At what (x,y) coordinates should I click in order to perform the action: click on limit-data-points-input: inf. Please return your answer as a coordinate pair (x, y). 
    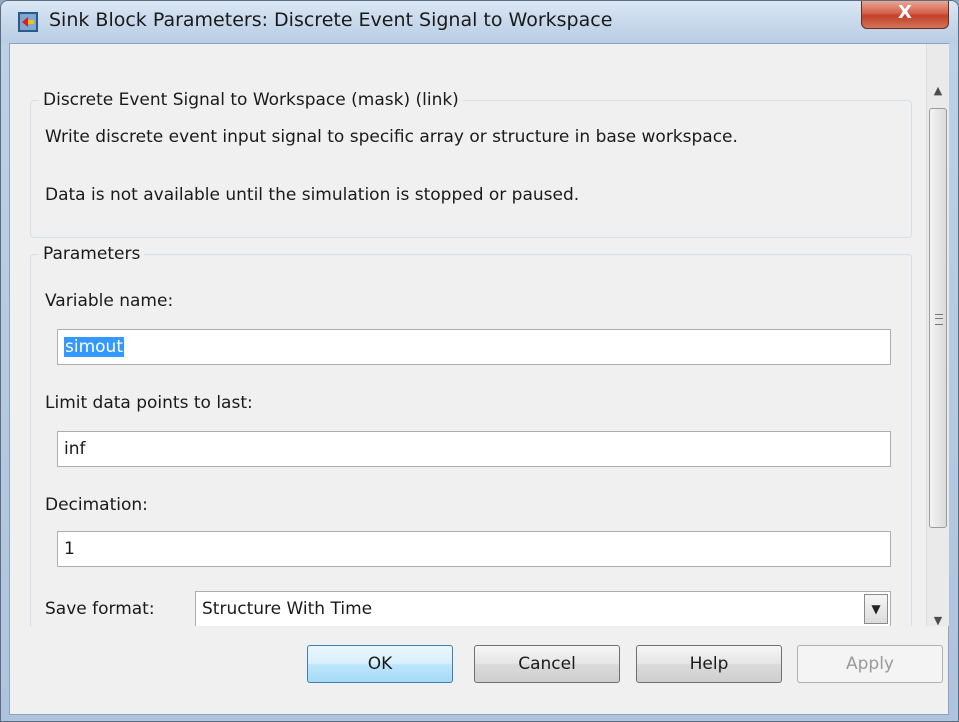
    Looking at the image, I should click on (474, 449).